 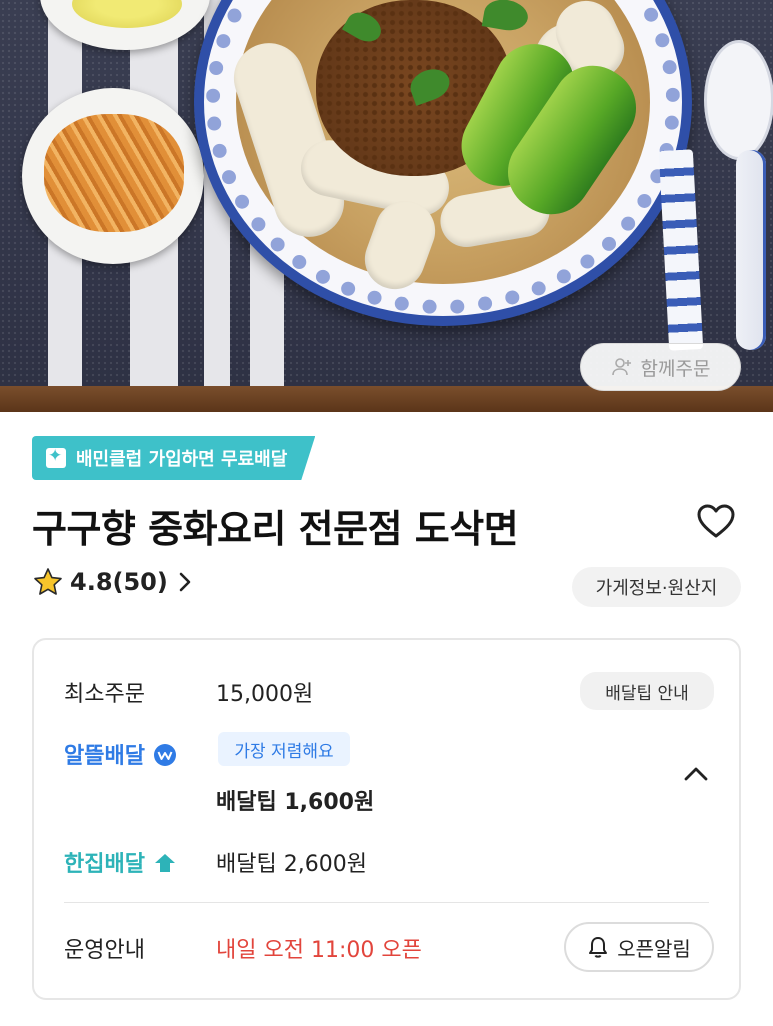 What do you see at coordinates (48, 582) in the screenshot?
I see `star-icon` at bounding box center [48, 582].